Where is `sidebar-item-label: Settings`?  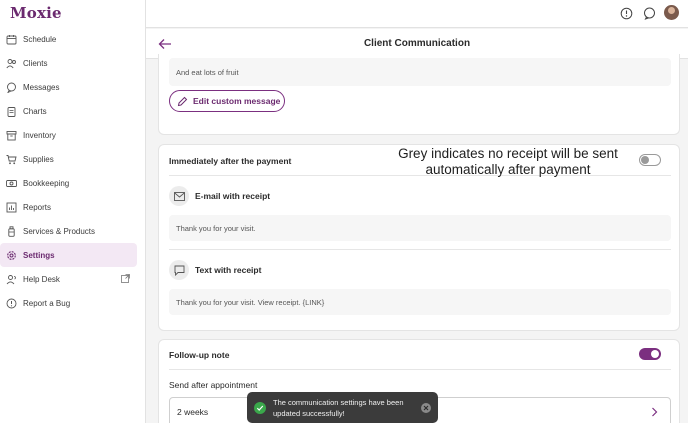 sidebar-item-label: Settings is located at coordinates (39, 255).